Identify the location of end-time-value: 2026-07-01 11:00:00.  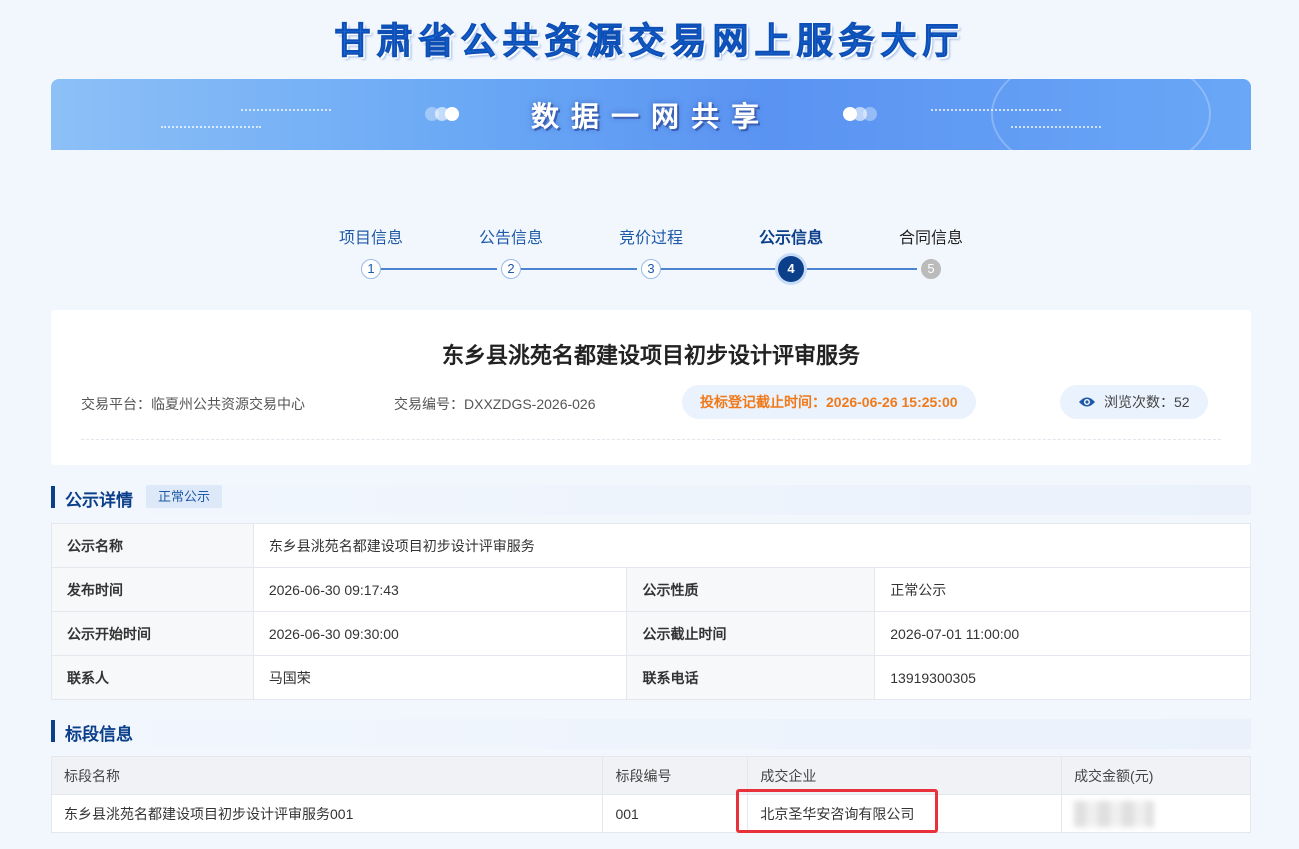
(1062, 633).